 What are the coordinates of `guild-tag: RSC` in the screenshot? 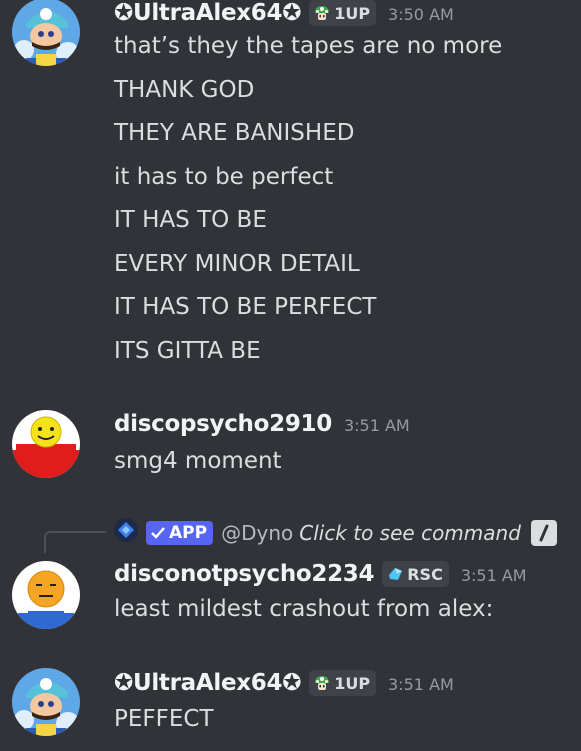 It's located at (415, 574).